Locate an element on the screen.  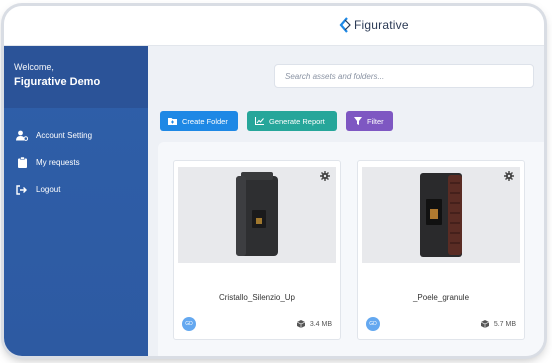
asset-size: 3.4 MB is located at coordinates (314, 324).